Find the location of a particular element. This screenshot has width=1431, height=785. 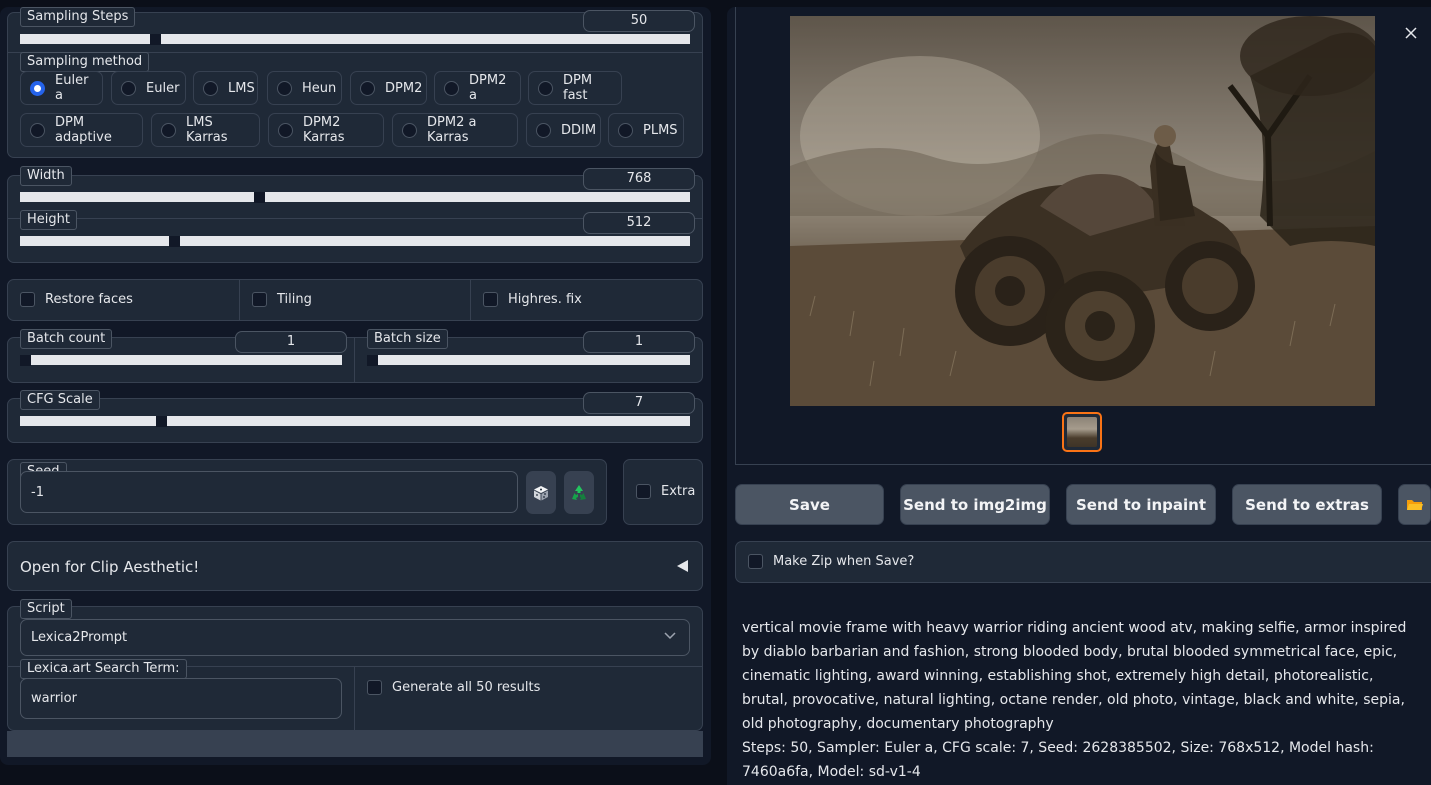

radio-label: Euler is located at coordinates (163, 88).